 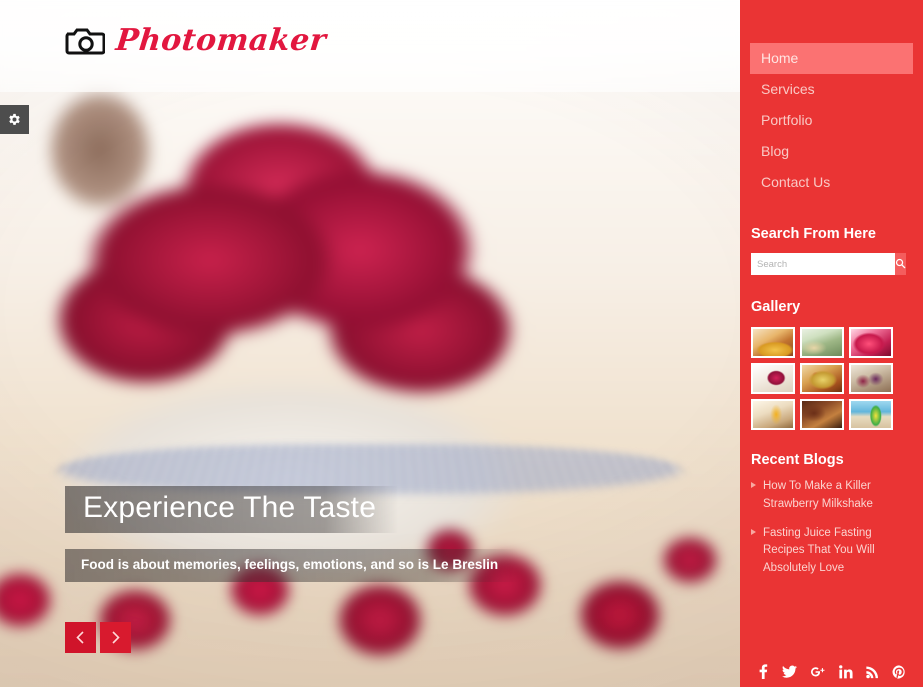 What do you see at coordinates (776, 307) in the screenshot?
I see `gallery-heading: Gallery` at bounding box center [776, 307].